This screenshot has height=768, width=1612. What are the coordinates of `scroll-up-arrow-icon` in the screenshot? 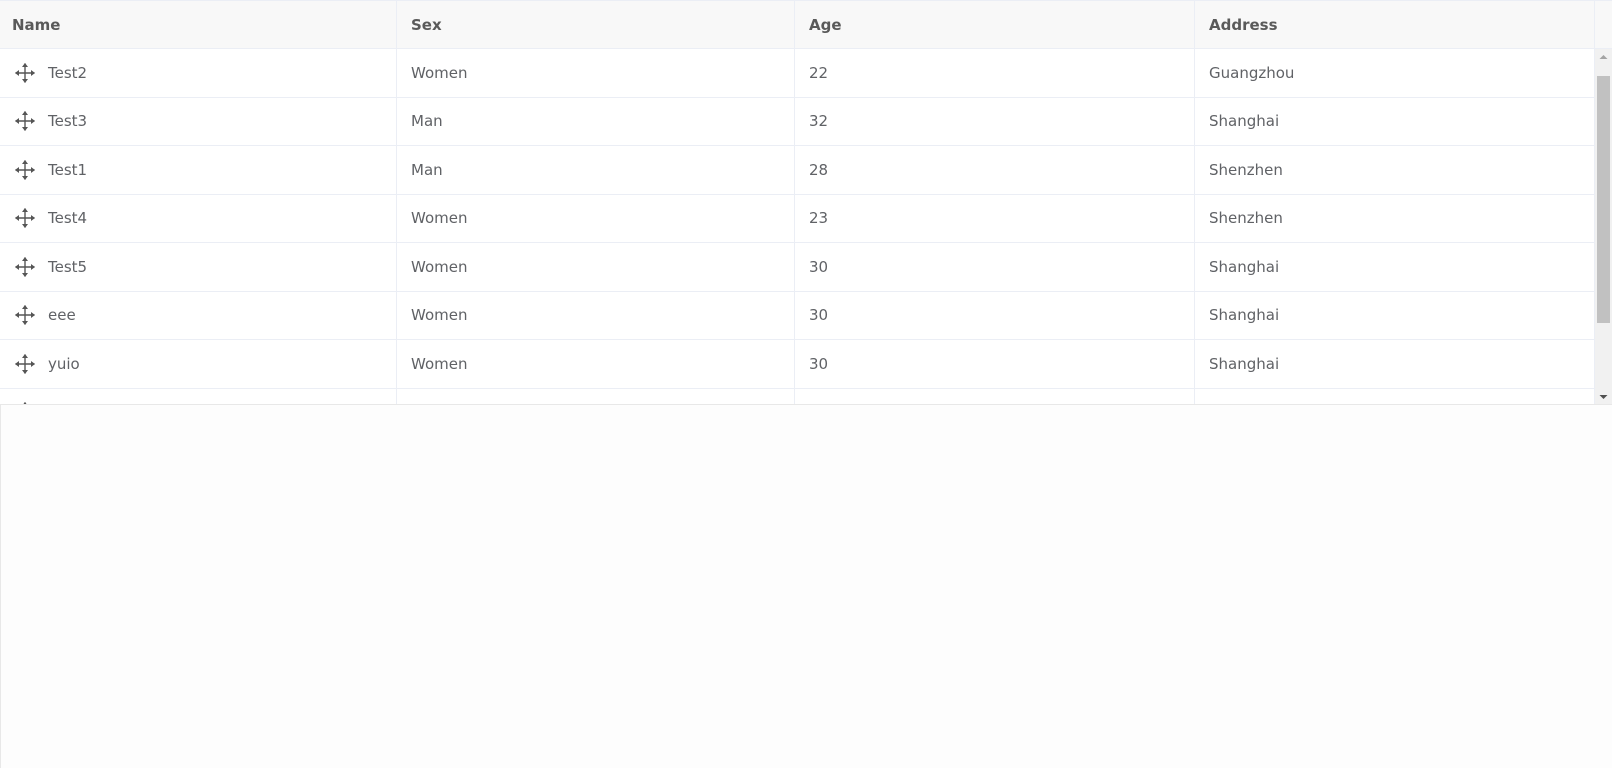 It's located at (1603, 57).